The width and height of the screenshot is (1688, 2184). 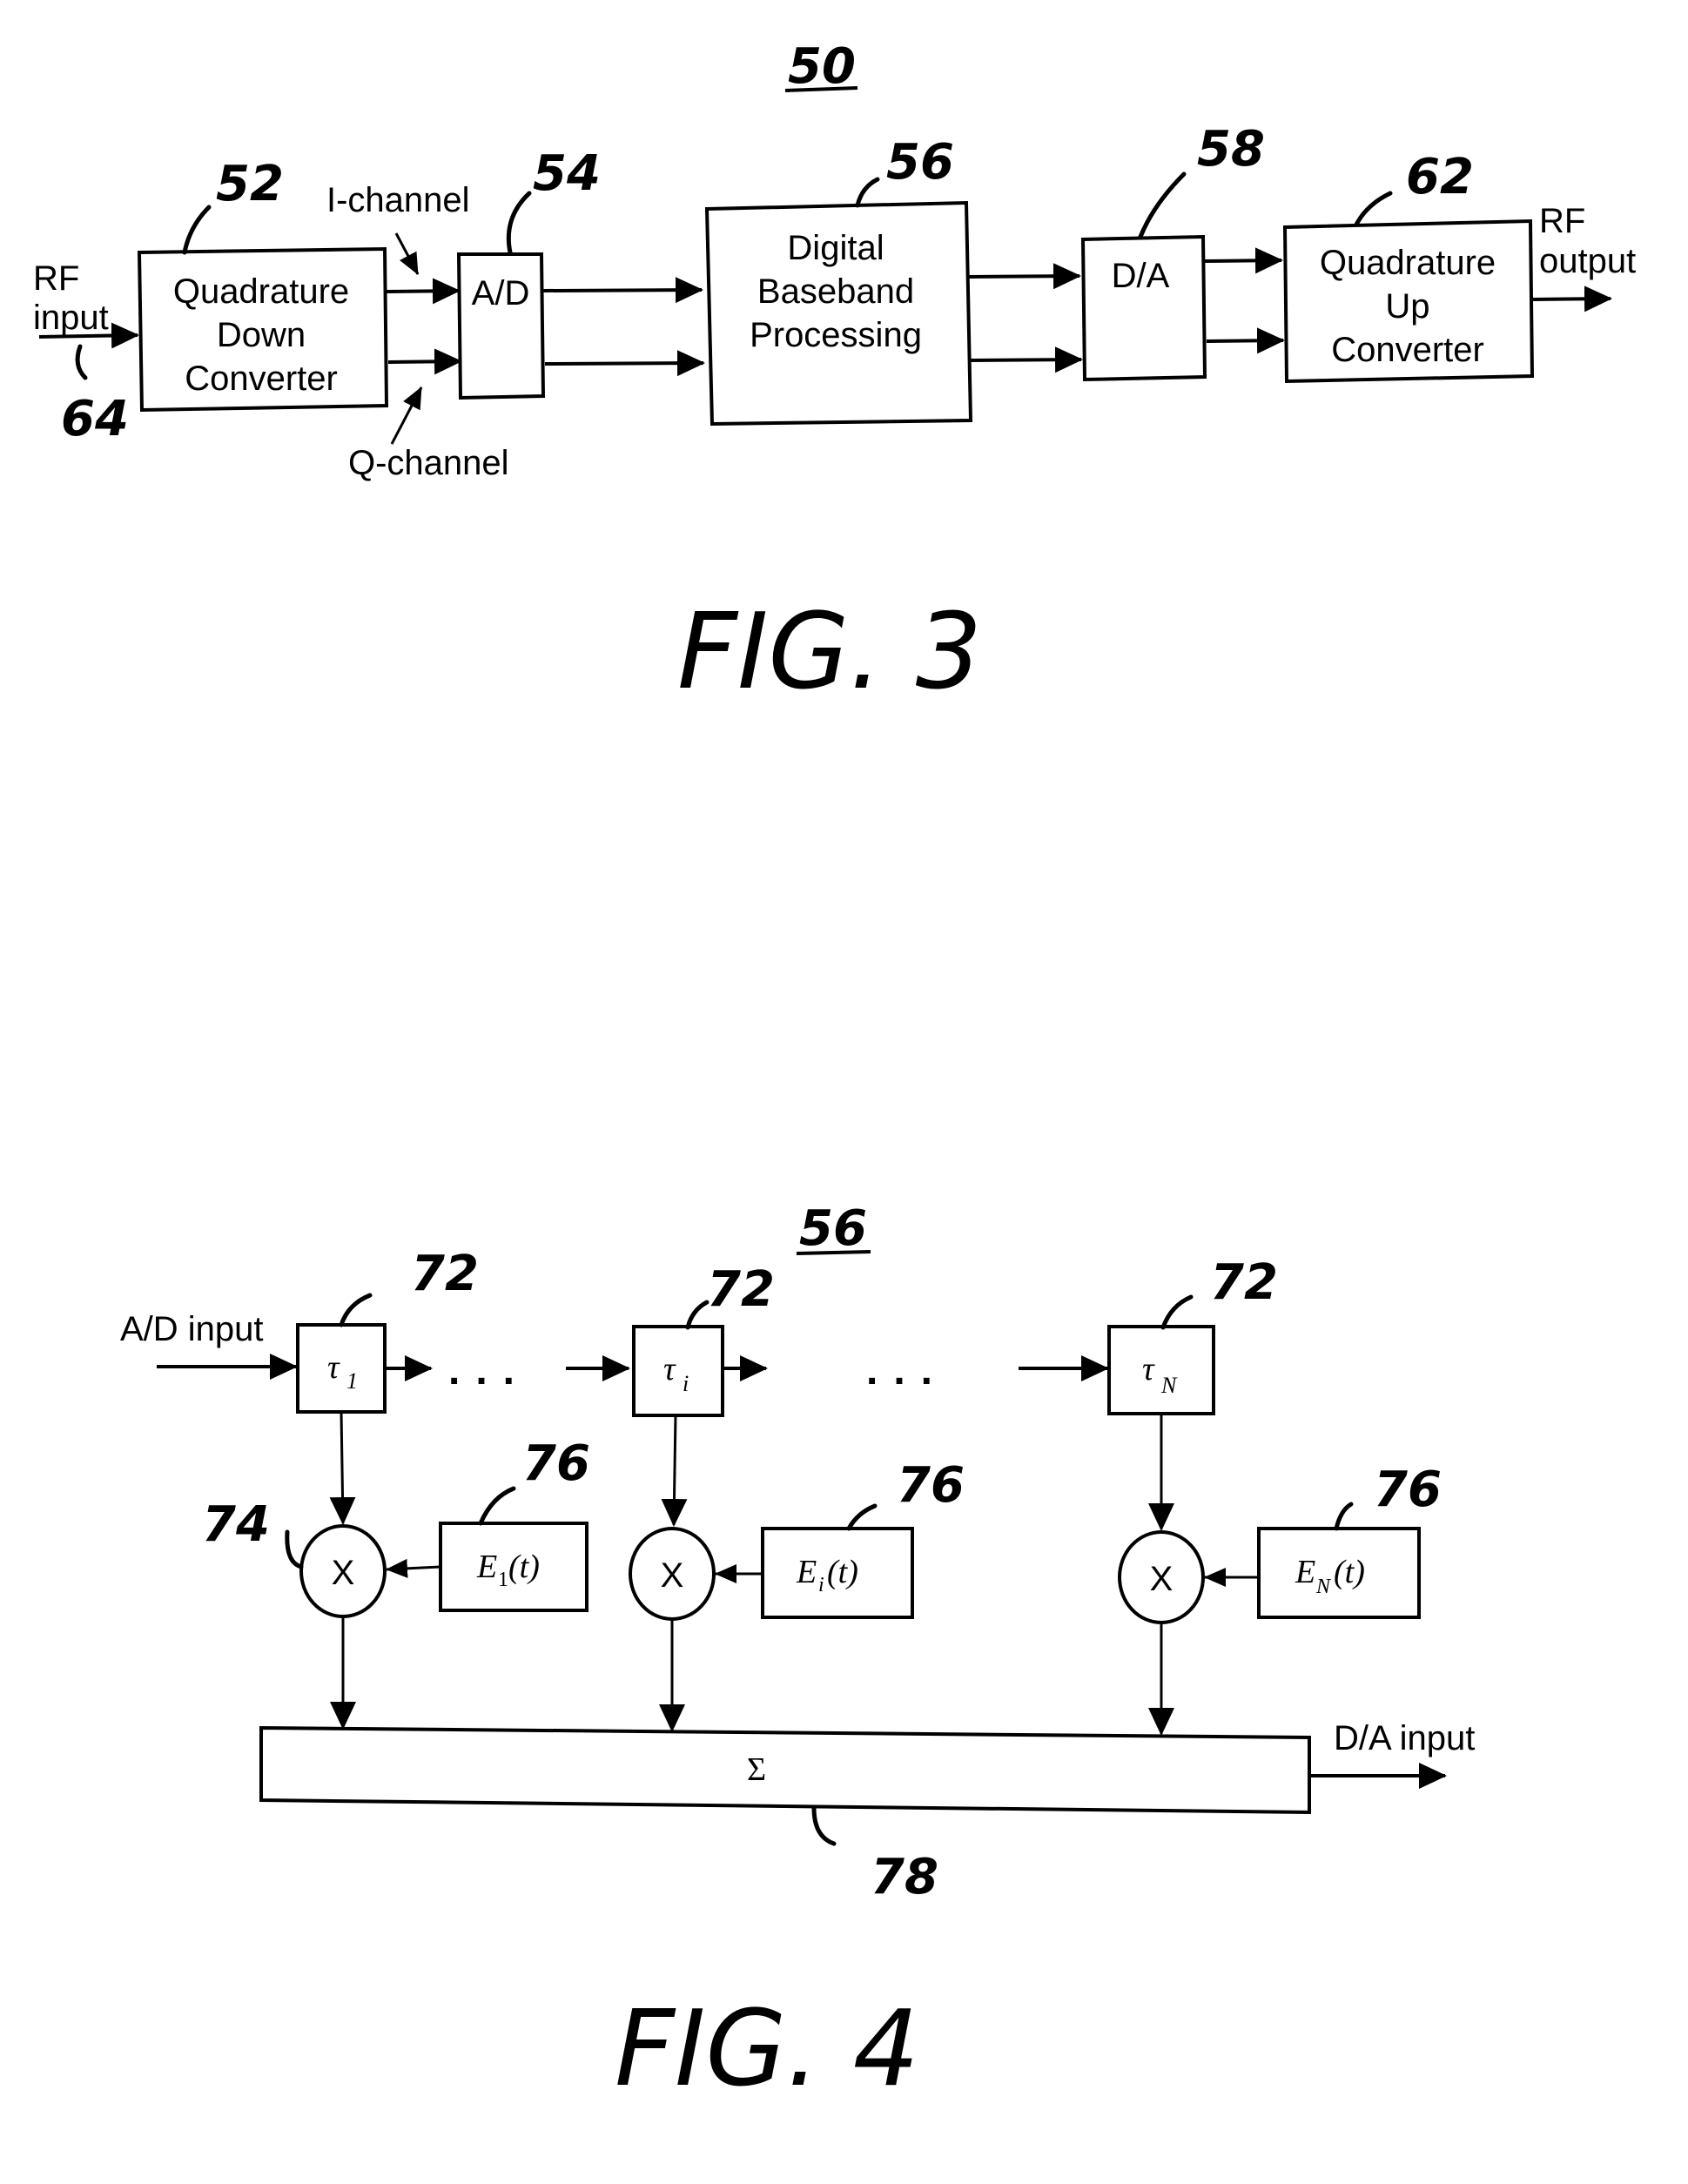 I want to click on rf-input-arrow, so click(x=88, y=335).